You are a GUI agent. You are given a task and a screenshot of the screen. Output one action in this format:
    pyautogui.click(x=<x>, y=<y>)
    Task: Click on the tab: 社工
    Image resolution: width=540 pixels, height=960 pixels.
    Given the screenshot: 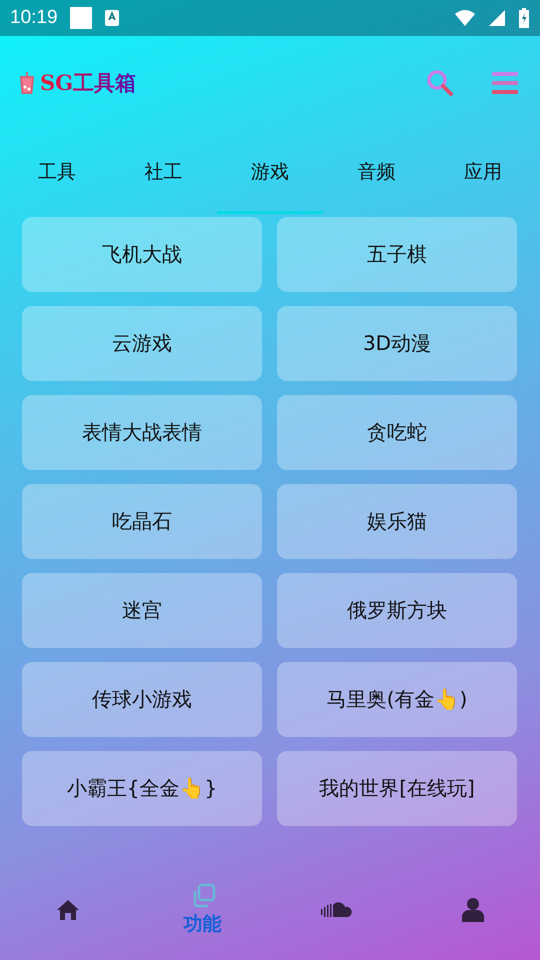 What is the action you would take?
    pyautogui.click(x=163, y=172)
    